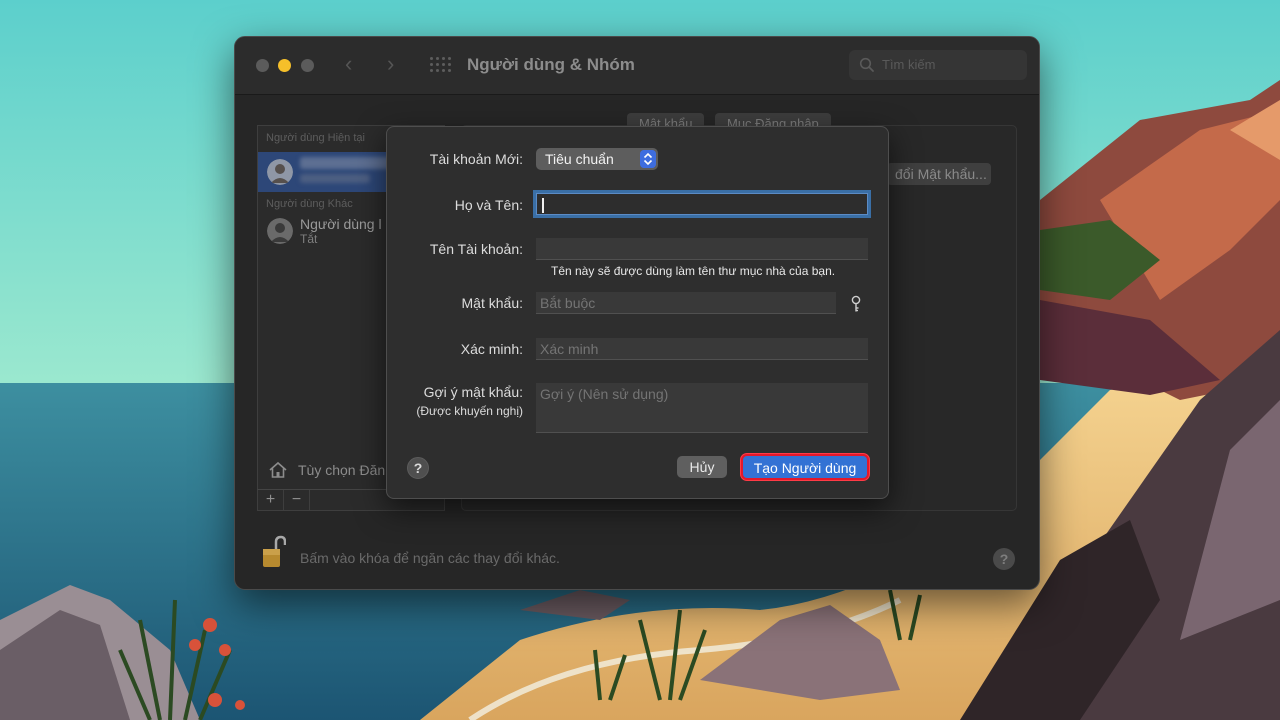 This screenshot has height=720, width=1280. Describe the element at coordinates (702, 204) in the screenshot. I see `full-name-field` at that location.